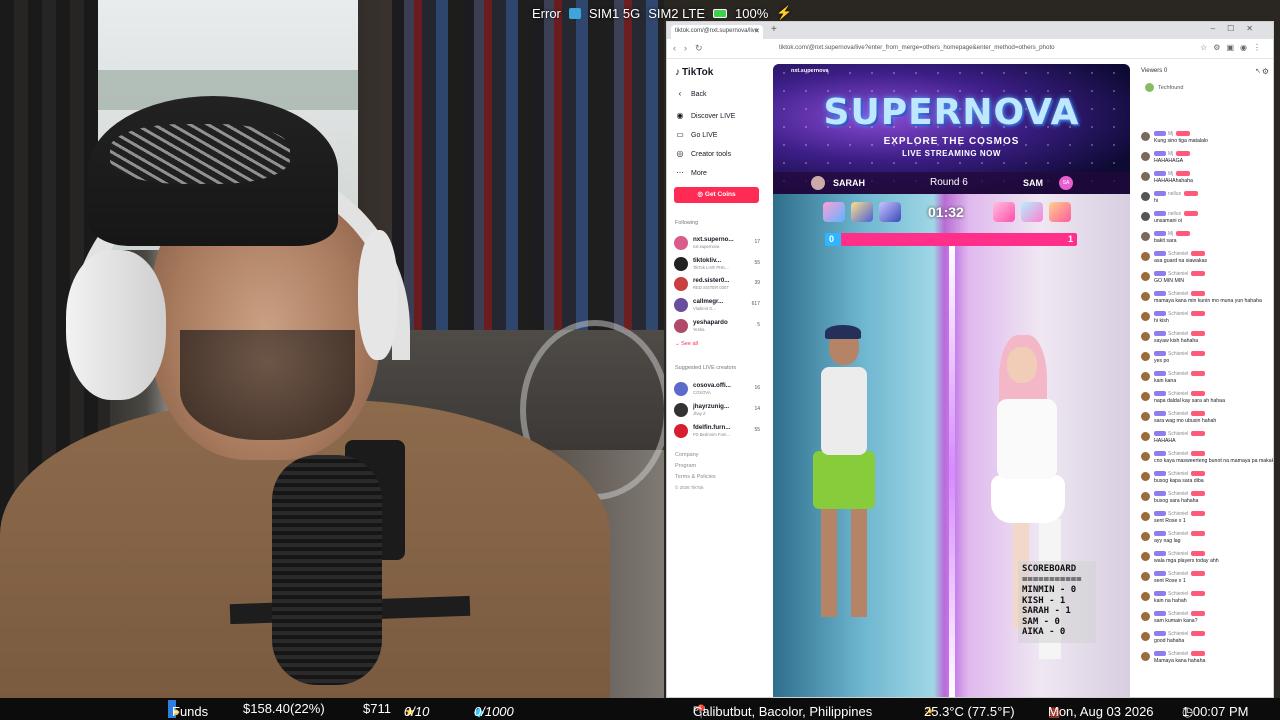  Describe the element at coordinates (1164, 87) in the screenshot. I see `top-viewer: Techfound` at that location.